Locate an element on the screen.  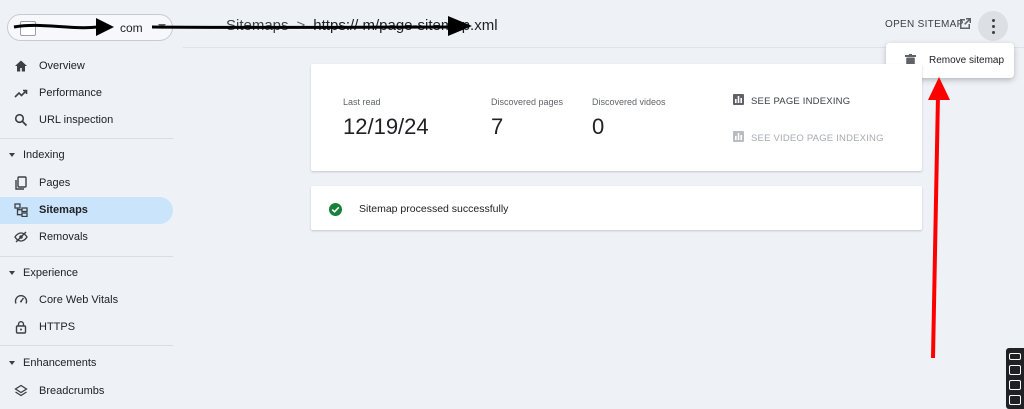
sidebar-item-removals: Removals is located at coordinates (86, 237).